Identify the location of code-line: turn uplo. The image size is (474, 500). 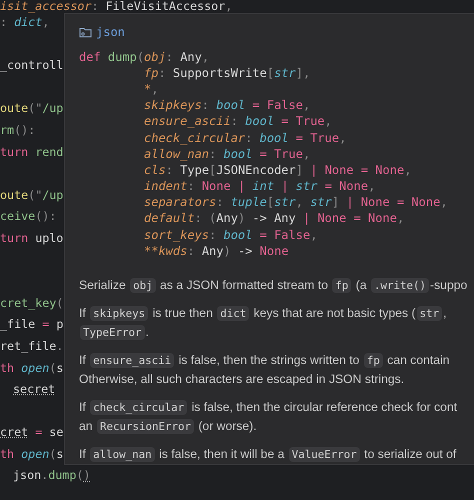
(32, 238).